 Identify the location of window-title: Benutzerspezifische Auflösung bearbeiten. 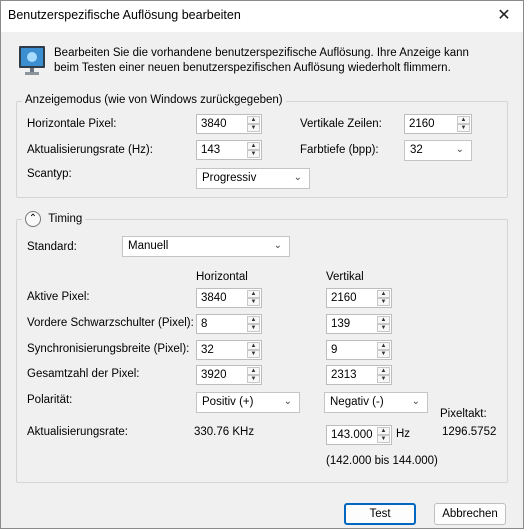
(124, 15).